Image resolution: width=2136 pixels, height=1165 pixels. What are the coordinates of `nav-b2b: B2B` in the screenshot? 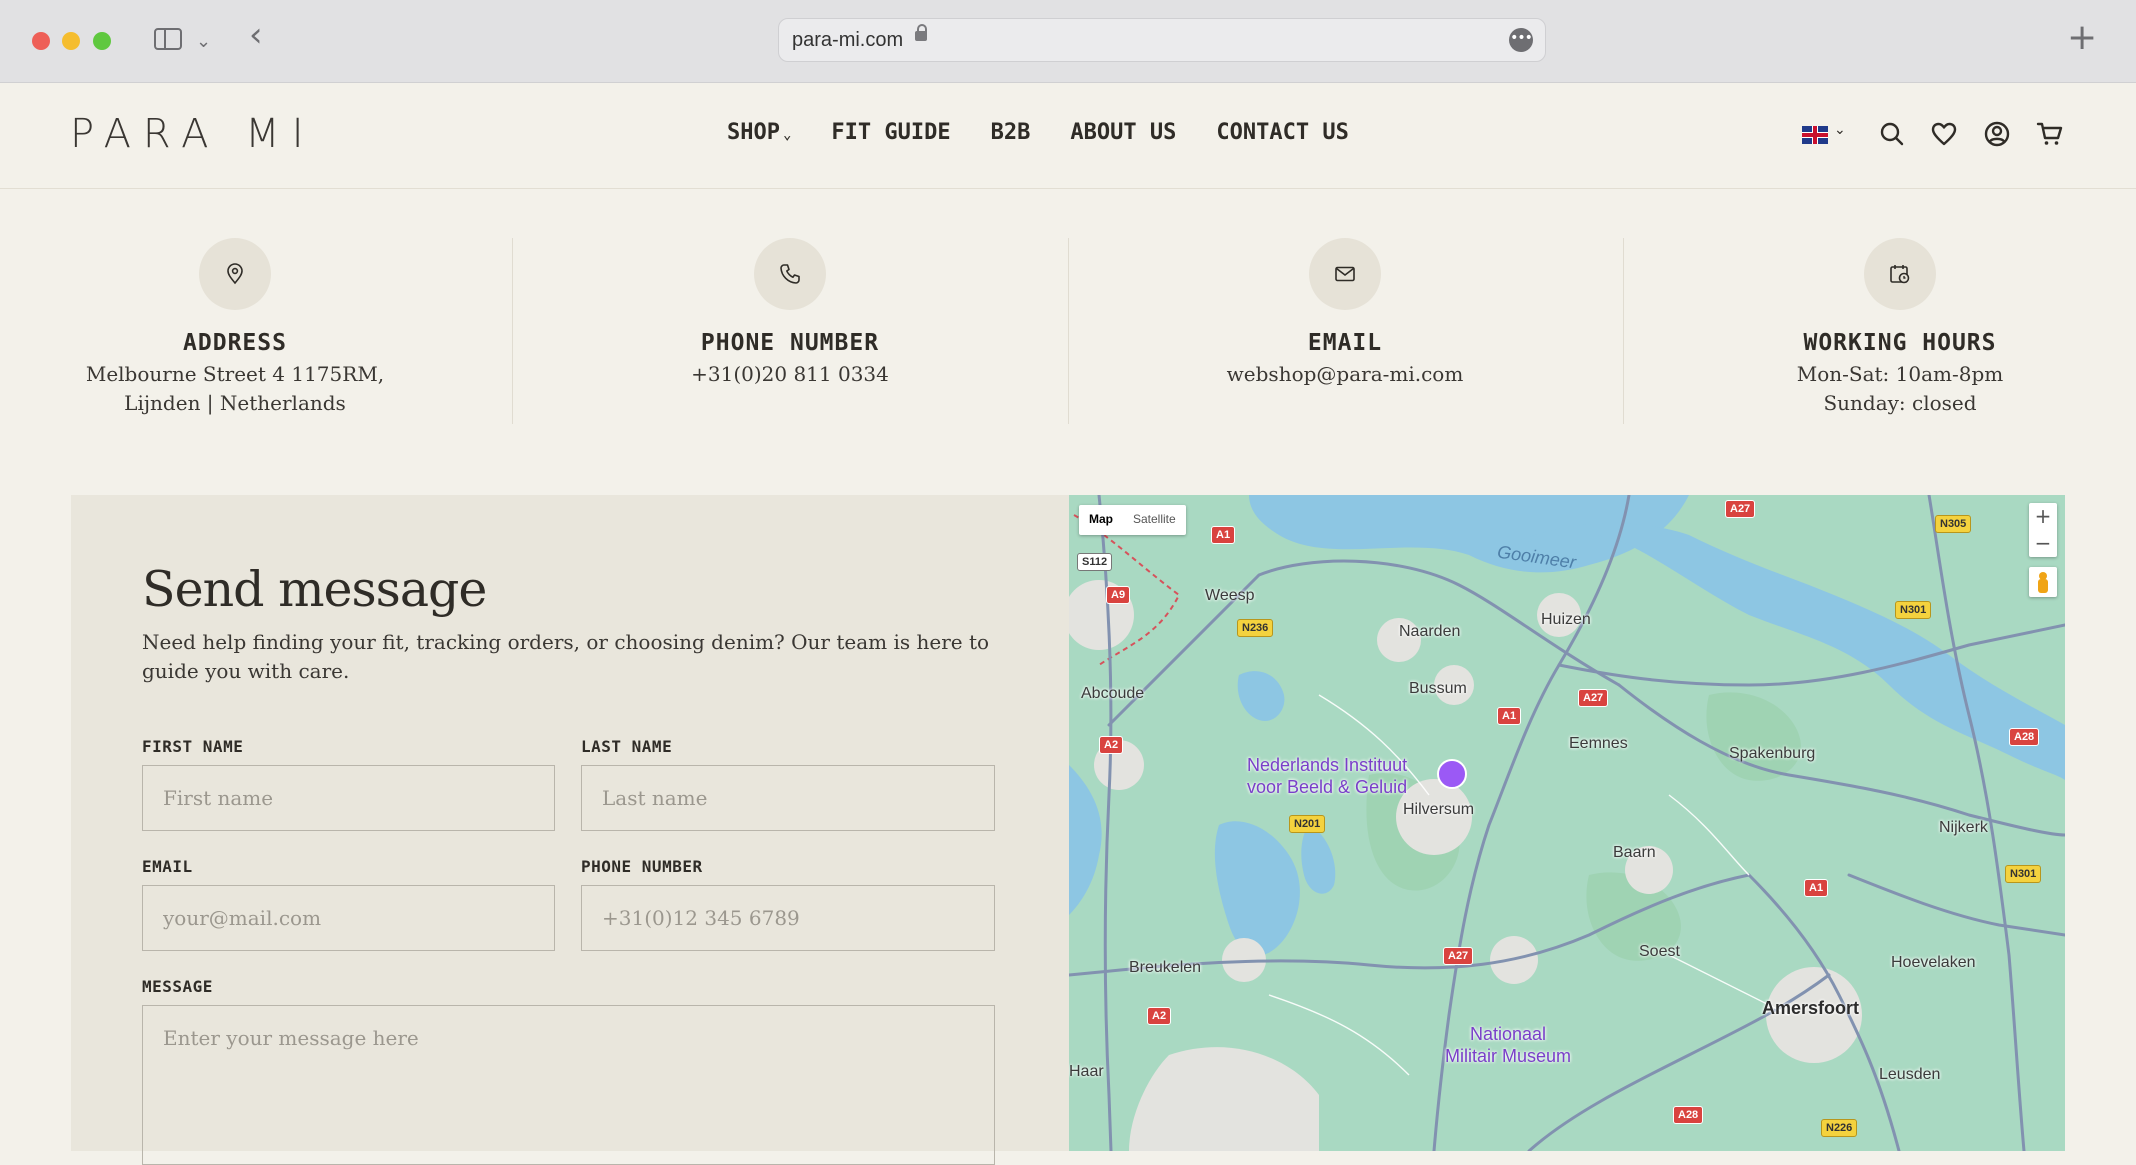 It's located at (1011, 132).